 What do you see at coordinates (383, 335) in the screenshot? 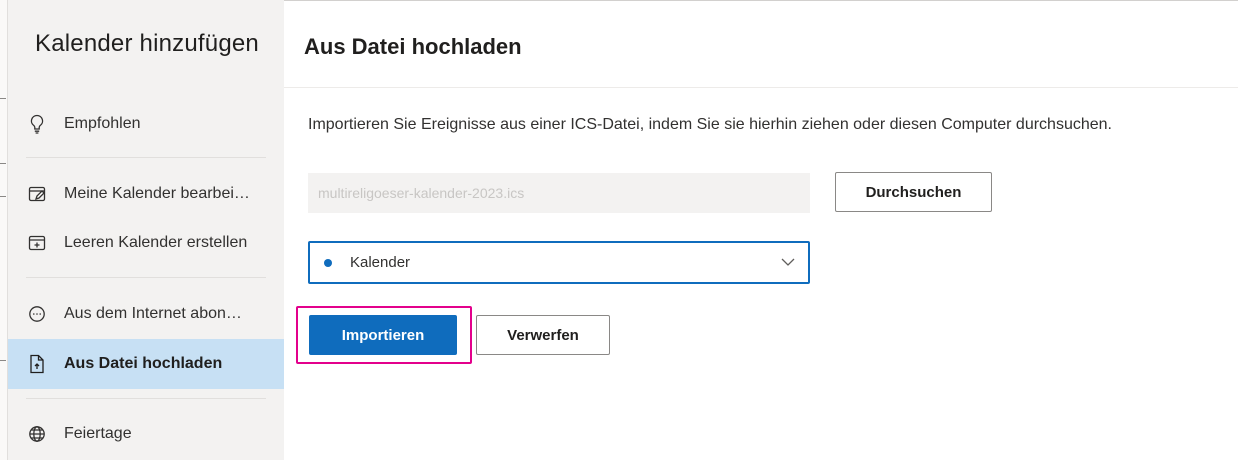
I see `import-button: Importieren` at bounding box center [383, 335].